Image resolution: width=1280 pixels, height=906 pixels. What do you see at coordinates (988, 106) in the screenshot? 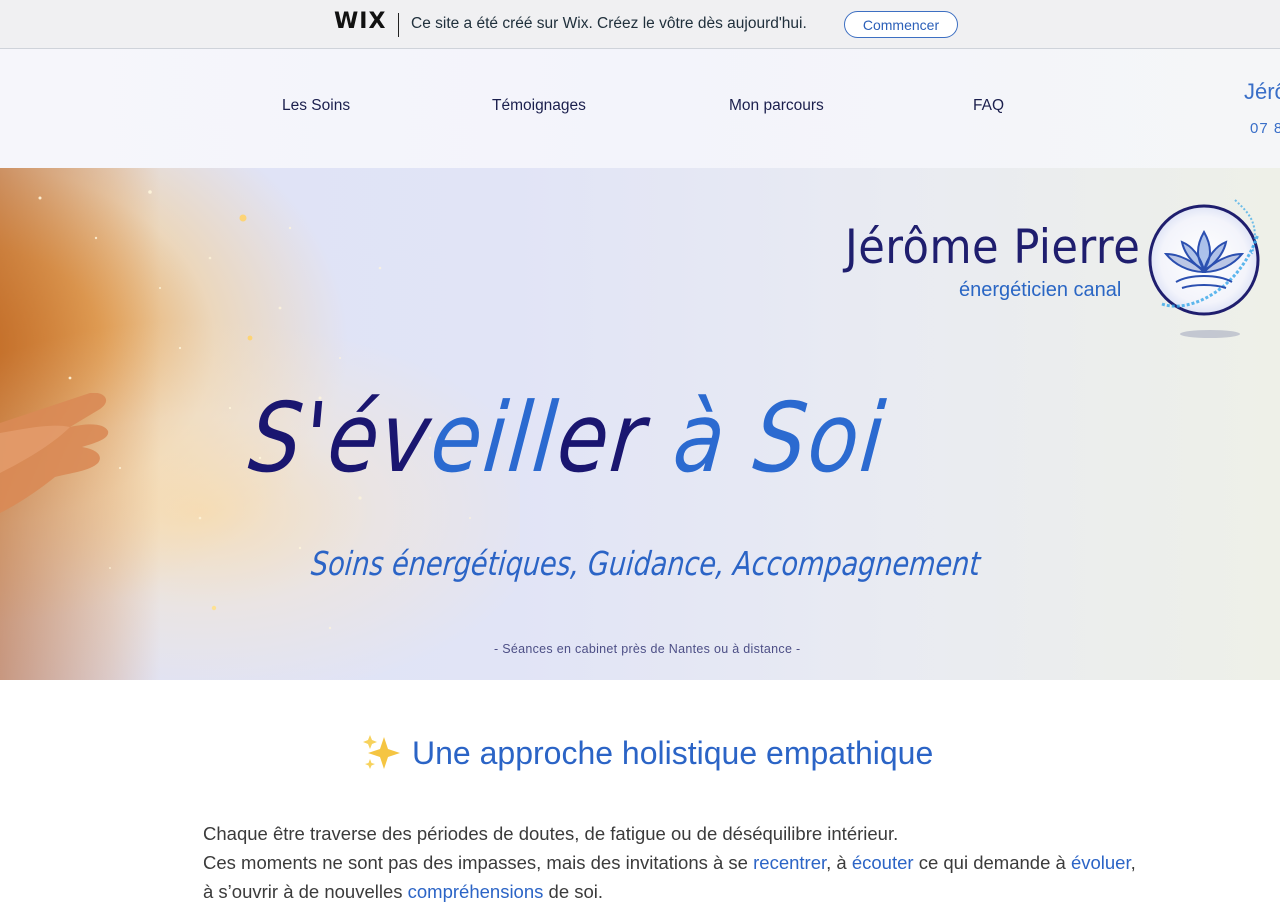
I see `nav-item-faq: FAQ` at bounding box center [988, 106].